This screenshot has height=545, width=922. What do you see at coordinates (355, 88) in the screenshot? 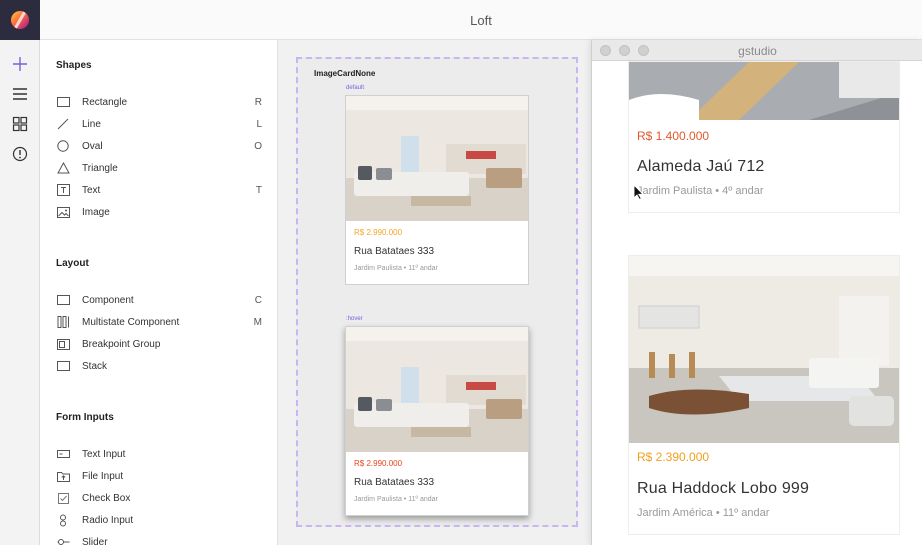
I see `state-label-default: default` at bounding box center [355, 88].